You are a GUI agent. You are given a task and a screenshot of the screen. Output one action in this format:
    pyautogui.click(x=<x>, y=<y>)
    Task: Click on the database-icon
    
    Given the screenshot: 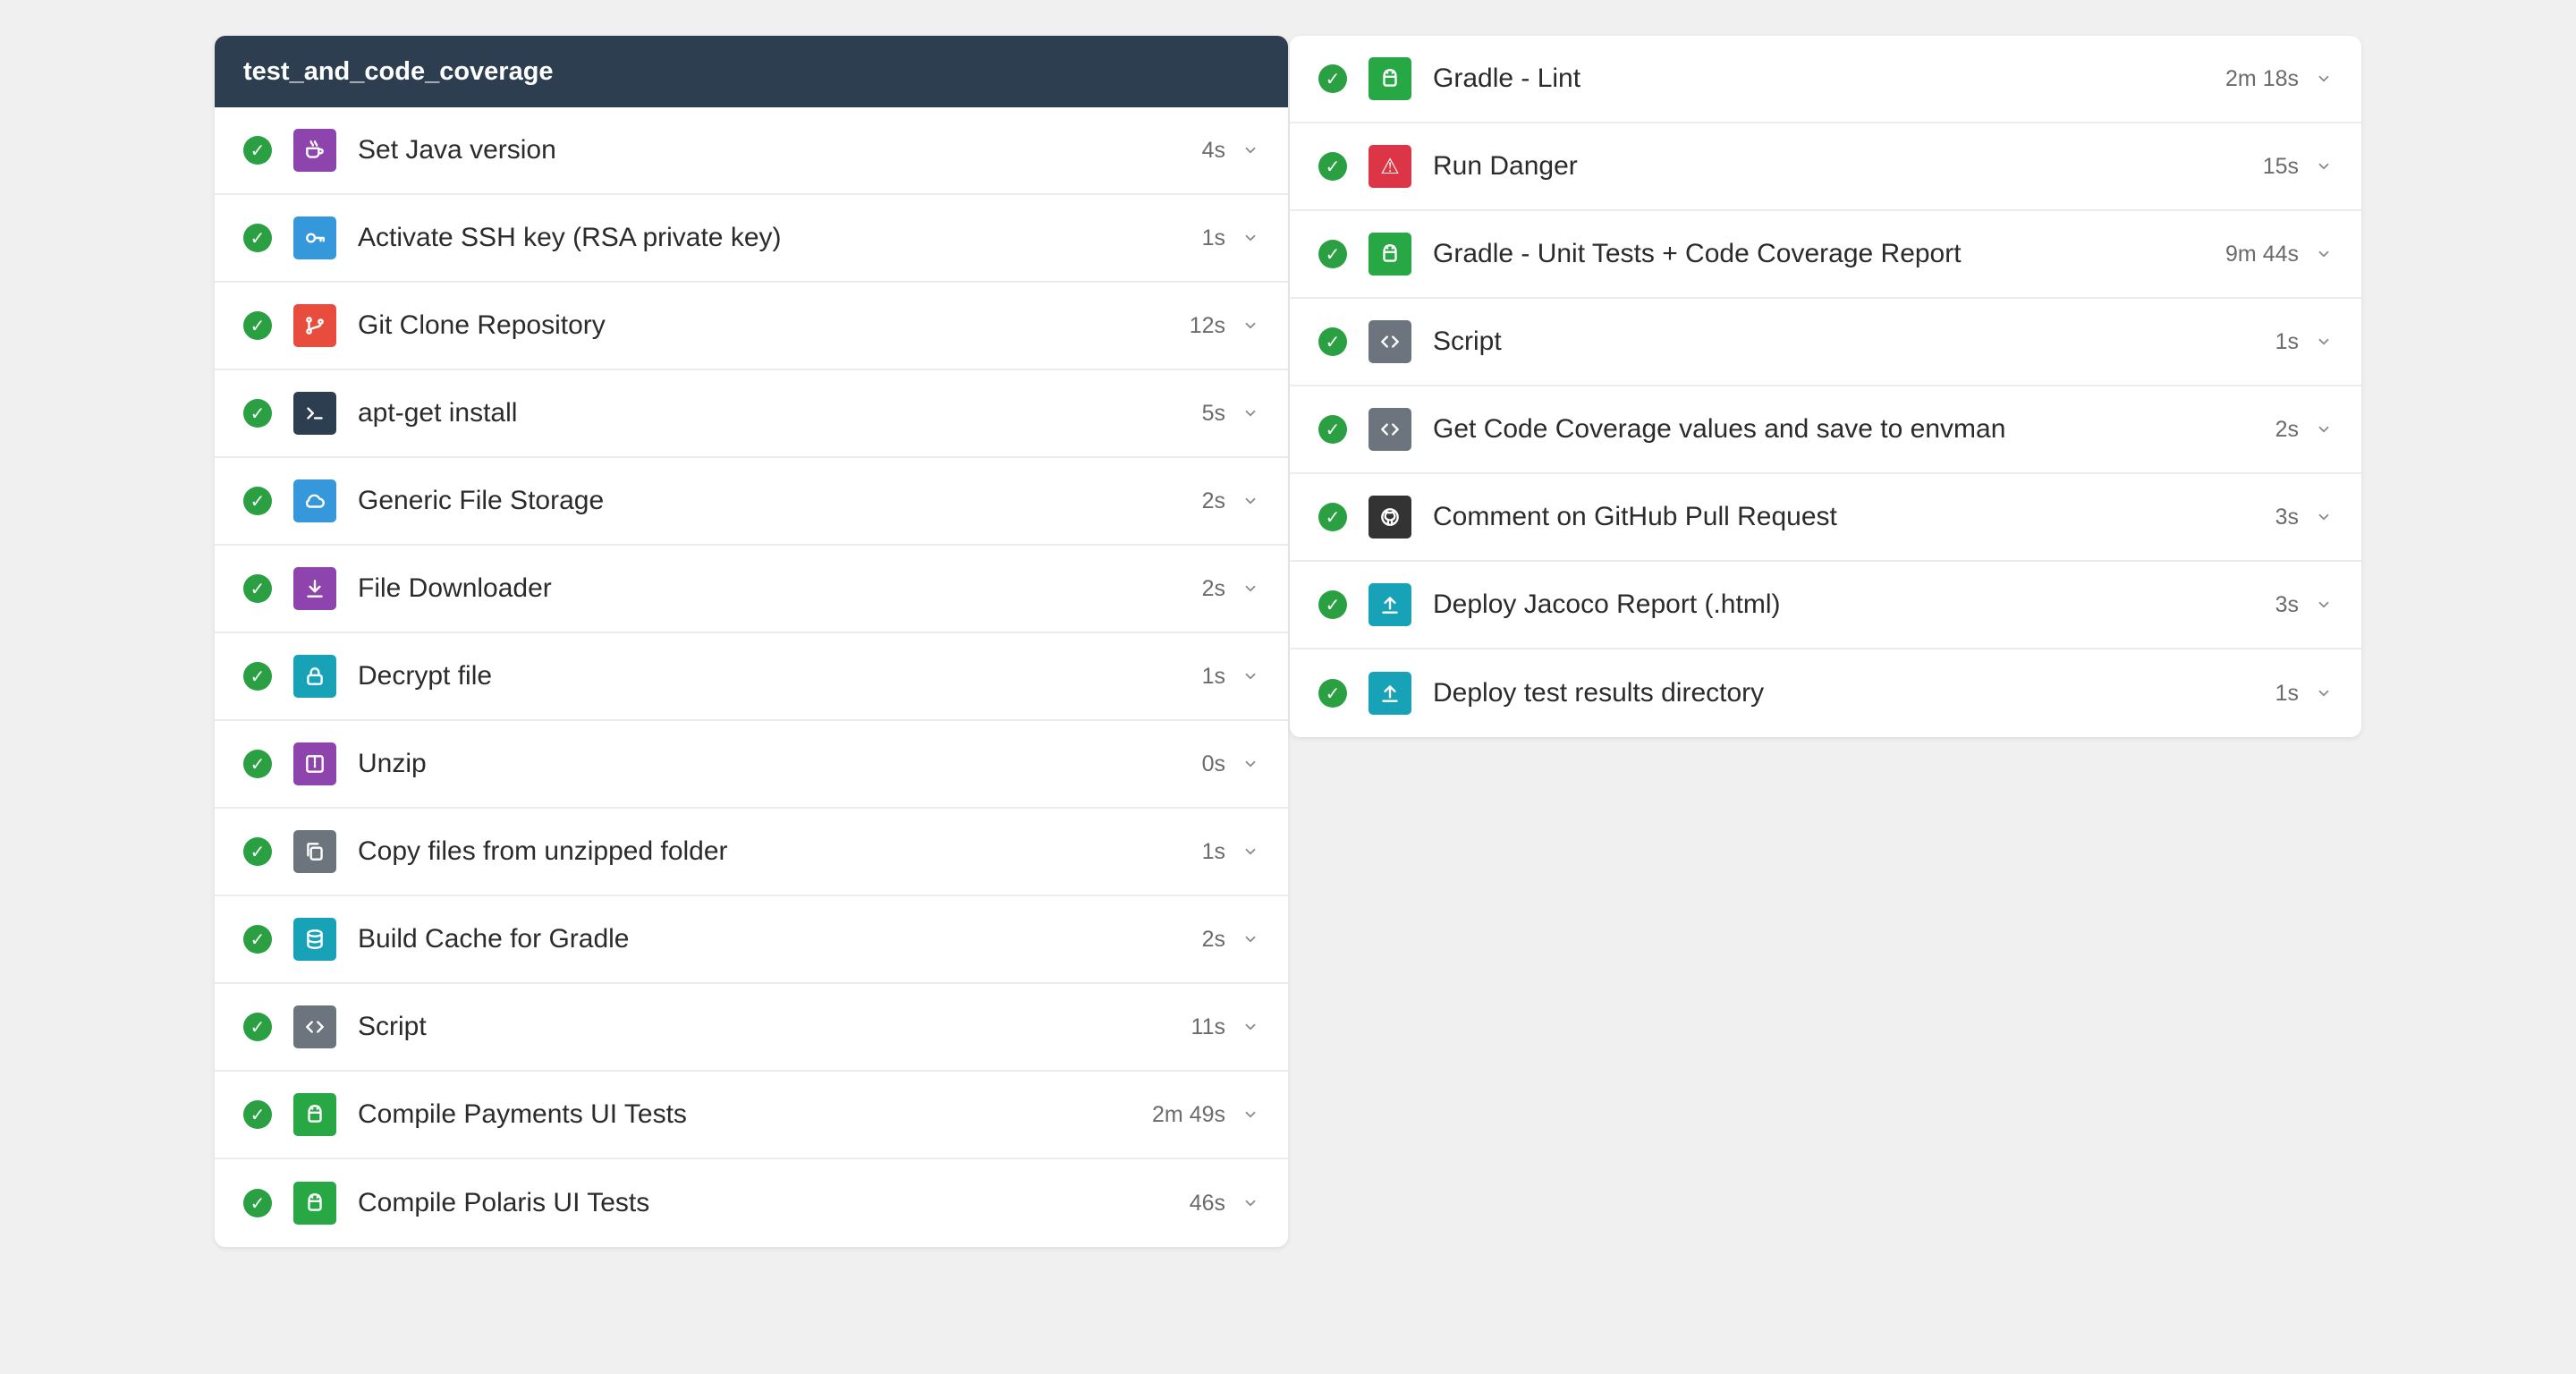 What is the action you would take?
    pyautogui.click(x=314, y=939)
    